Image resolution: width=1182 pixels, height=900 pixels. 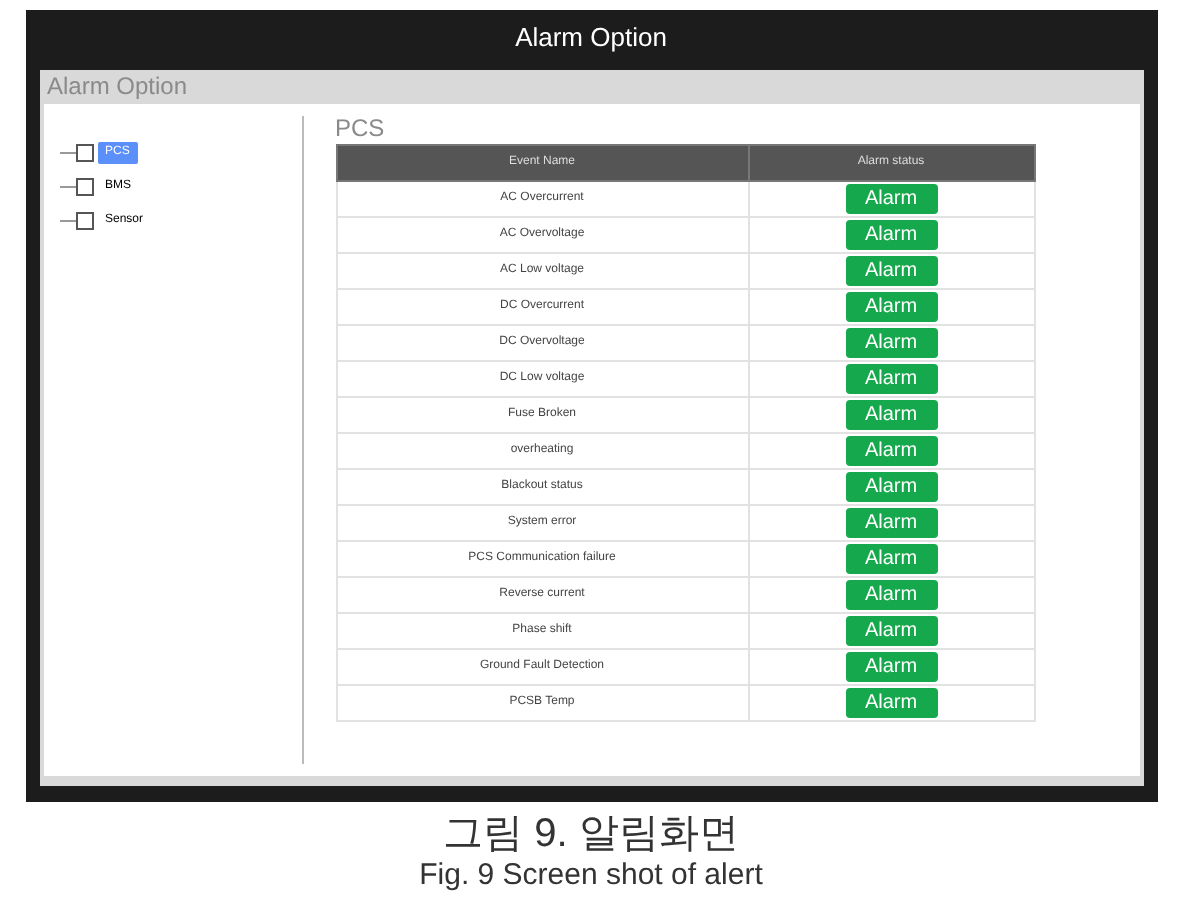 I want to click on figure-caption-english: Fig. 9 Screen shot of alert, so click(x=591, y=876).